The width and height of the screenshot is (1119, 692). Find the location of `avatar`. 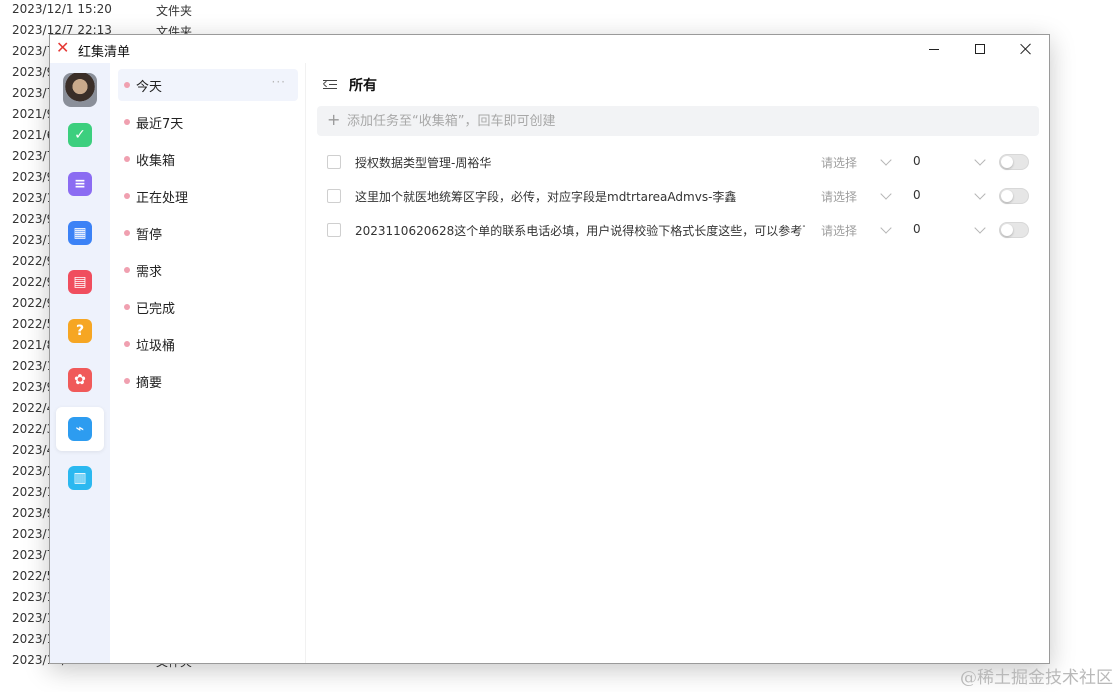

avatar is located at coordinates (80, 90).